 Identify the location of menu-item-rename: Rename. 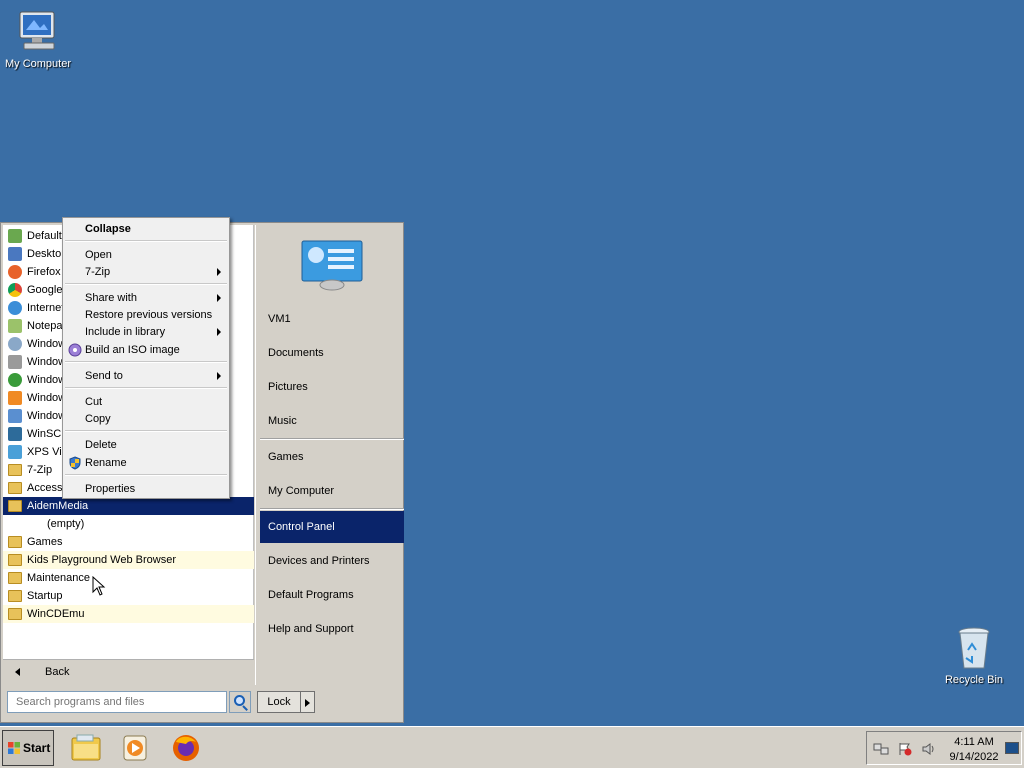
(146, 463).